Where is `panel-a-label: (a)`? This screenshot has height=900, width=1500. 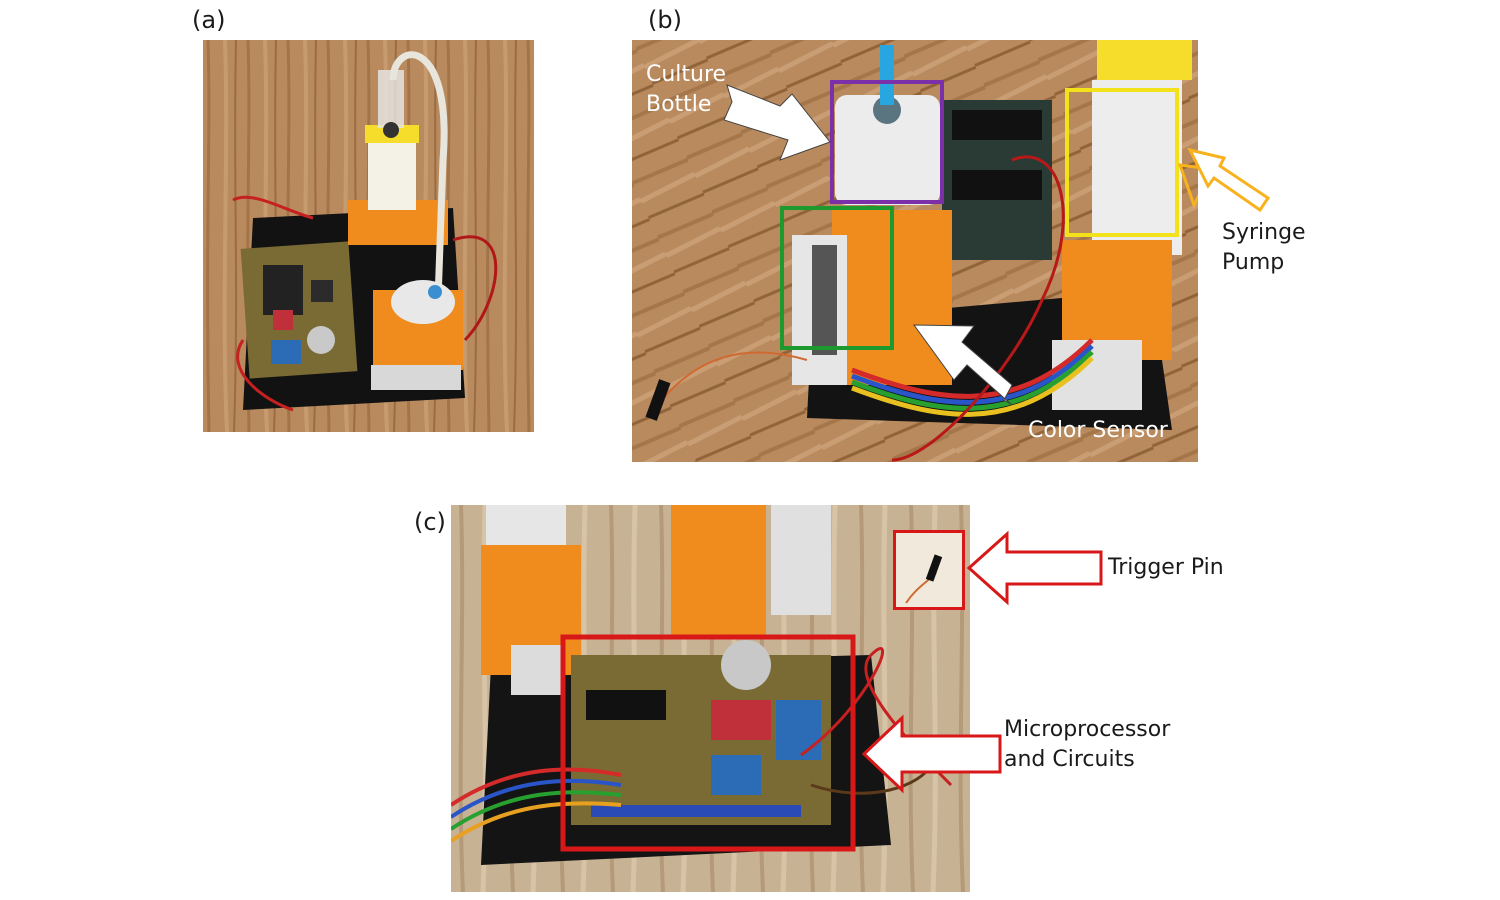
panel-a-label: (a) is located at coordinates (209, 20).